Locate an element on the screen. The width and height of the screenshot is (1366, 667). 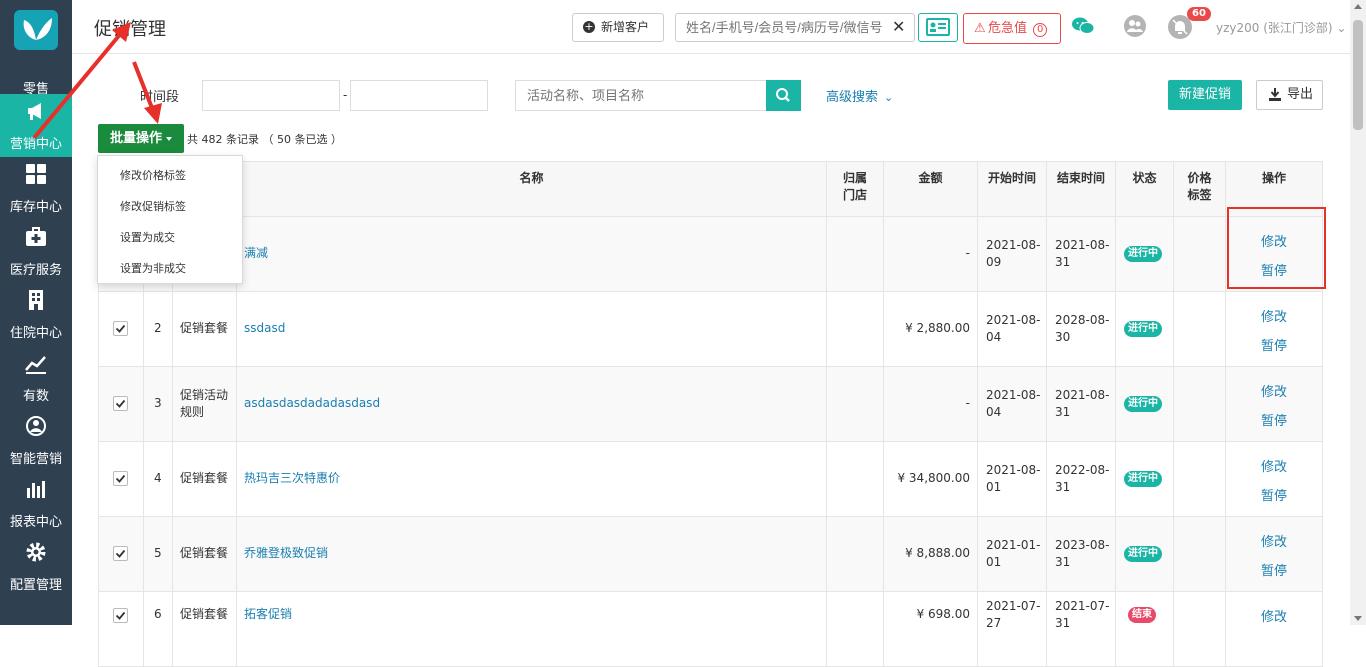
user-menu: yzy200 (张江门诊部) ⌄ is located at coordinates (1281, 27).